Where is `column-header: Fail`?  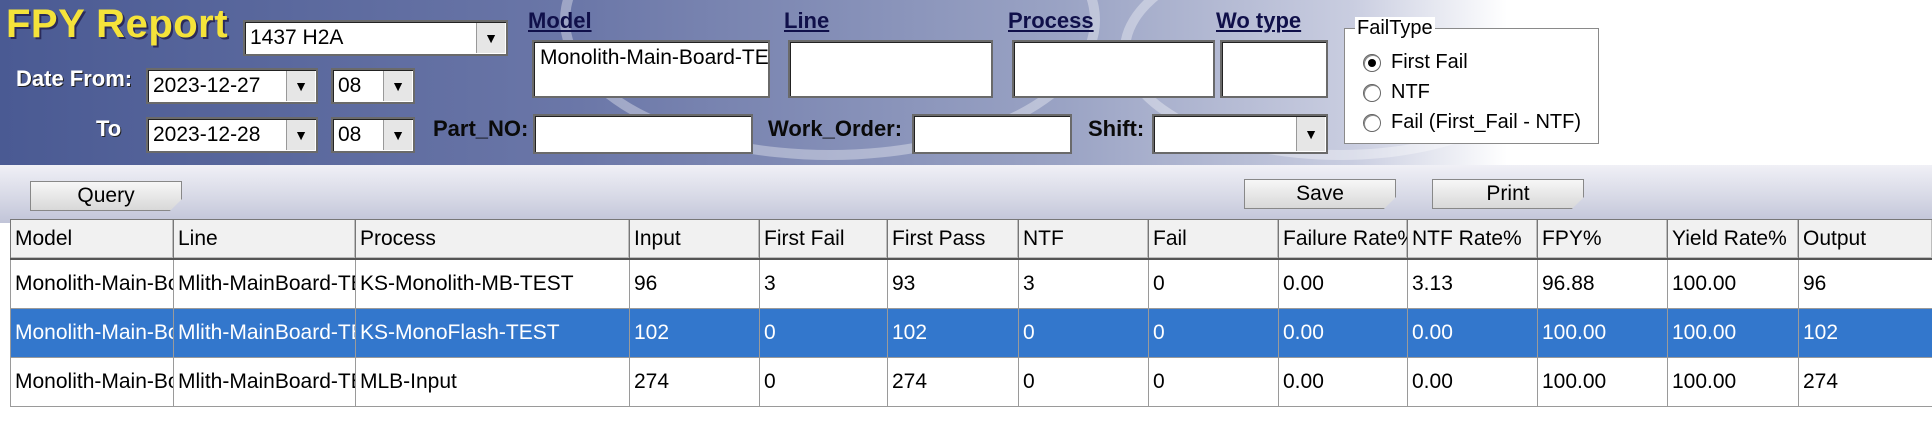 column-header: Fail is located at coordinates (1213, 239).